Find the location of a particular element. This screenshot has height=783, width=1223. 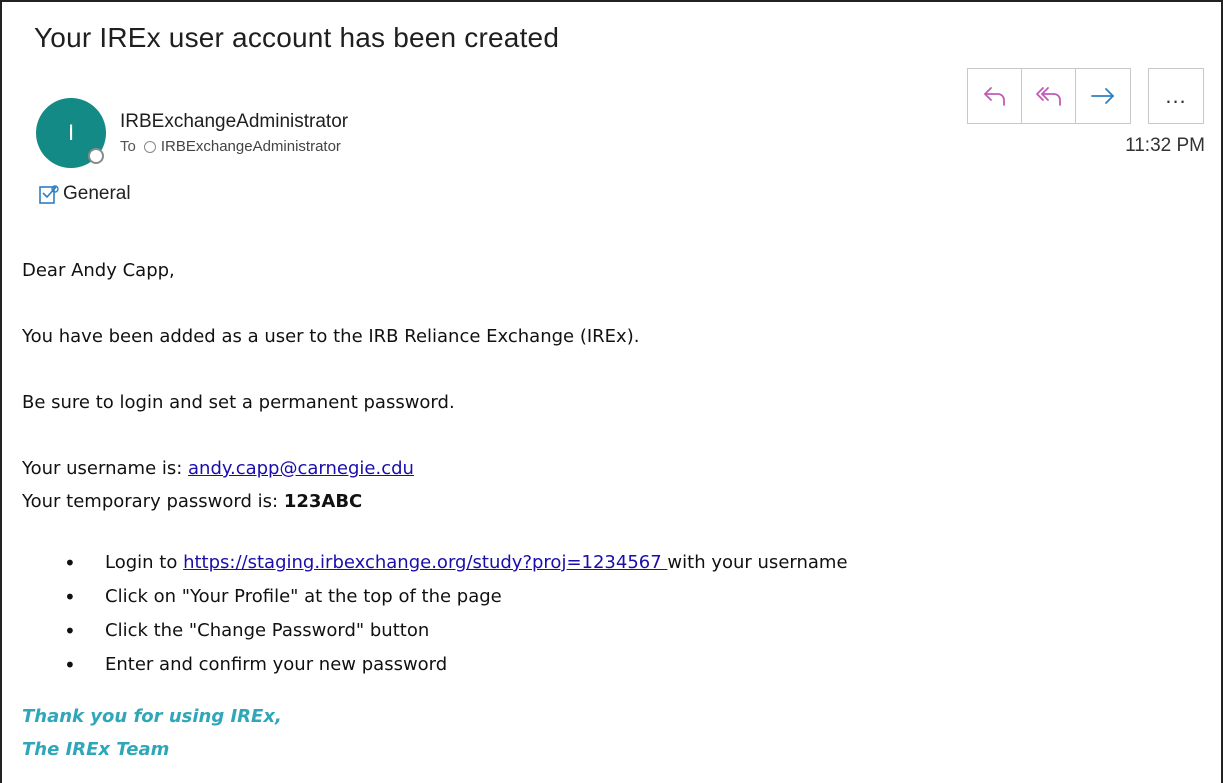

recipient-presence-icon is located at coordinates (149, 146).